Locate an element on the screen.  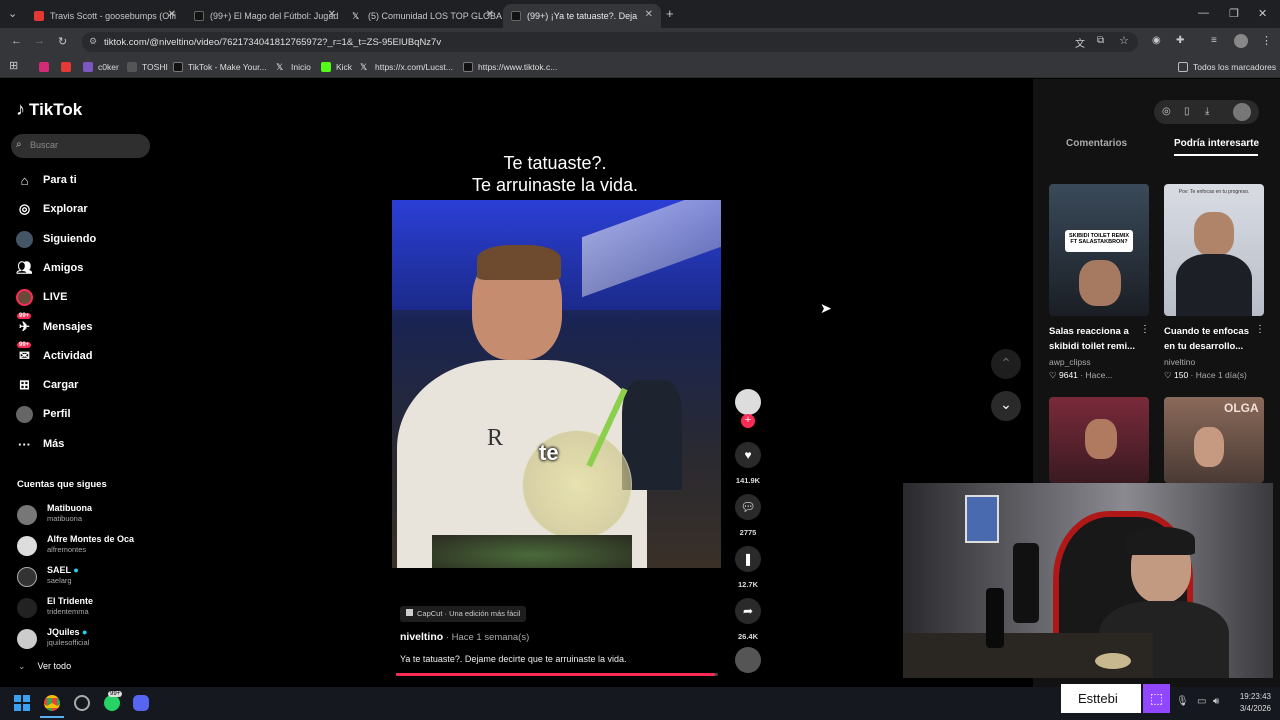
nav-perfil: Perfil is located at coordinates (43, 414).